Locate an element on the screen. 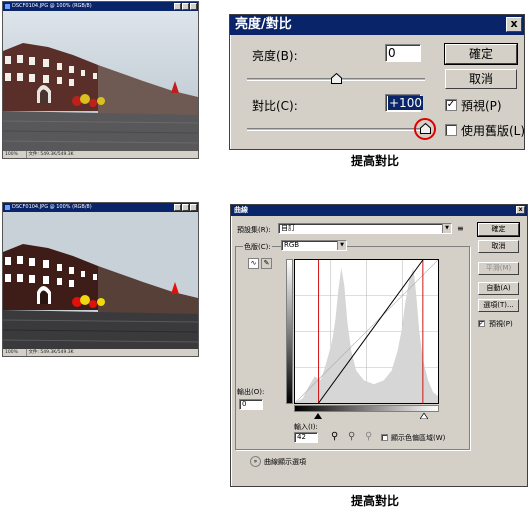  brightness-input: 0 is located at coordinates (403, 53).